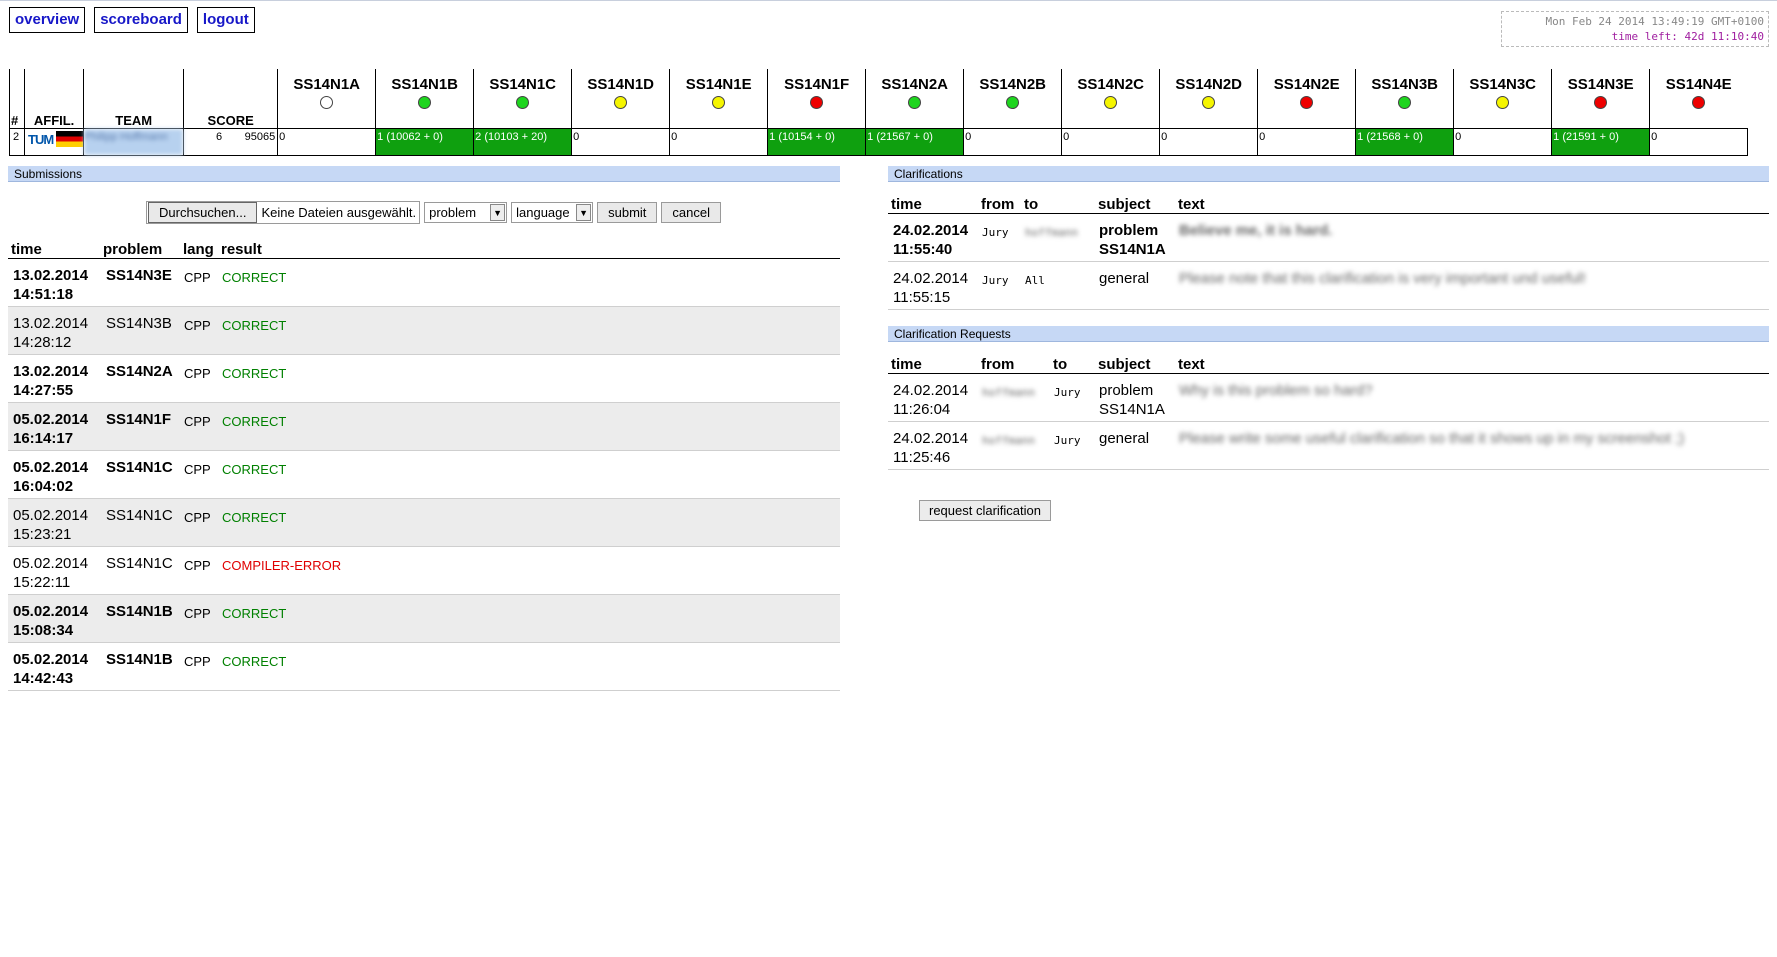 This screenshot has width=1777, height=957. I want to click on language-select: language ▼, so click(552, 212).